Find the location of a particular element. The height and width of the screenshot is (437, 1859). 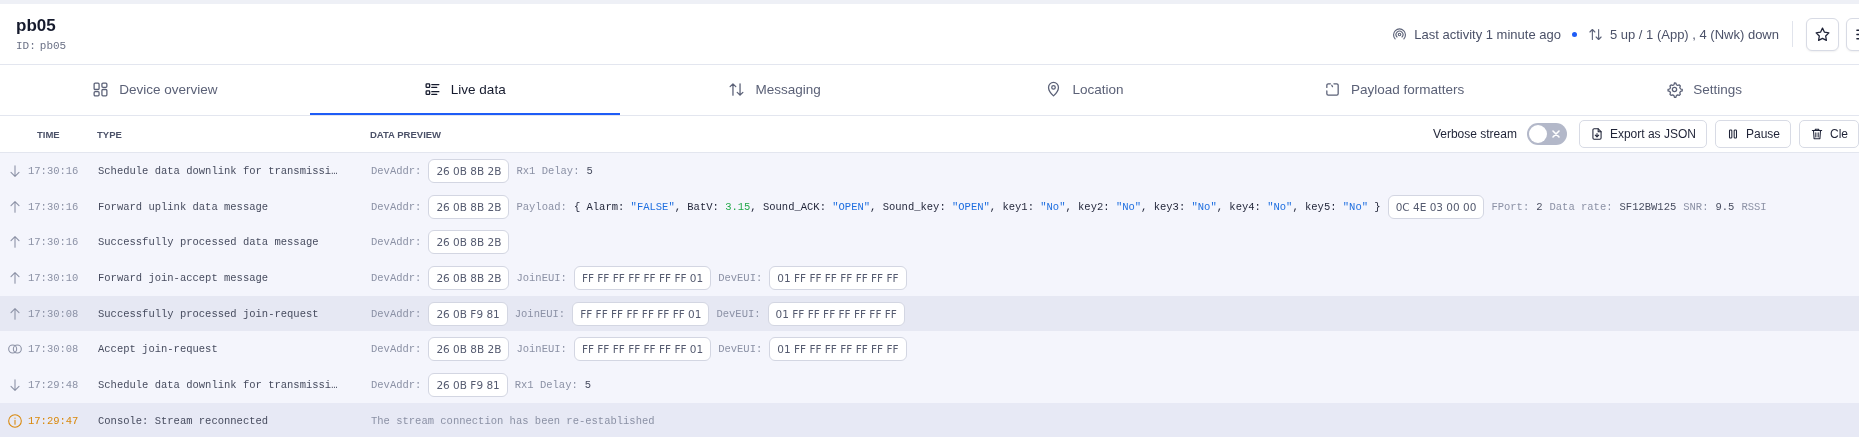

event-message: The stream connection has been re-established is located at coordinates (513, 420).